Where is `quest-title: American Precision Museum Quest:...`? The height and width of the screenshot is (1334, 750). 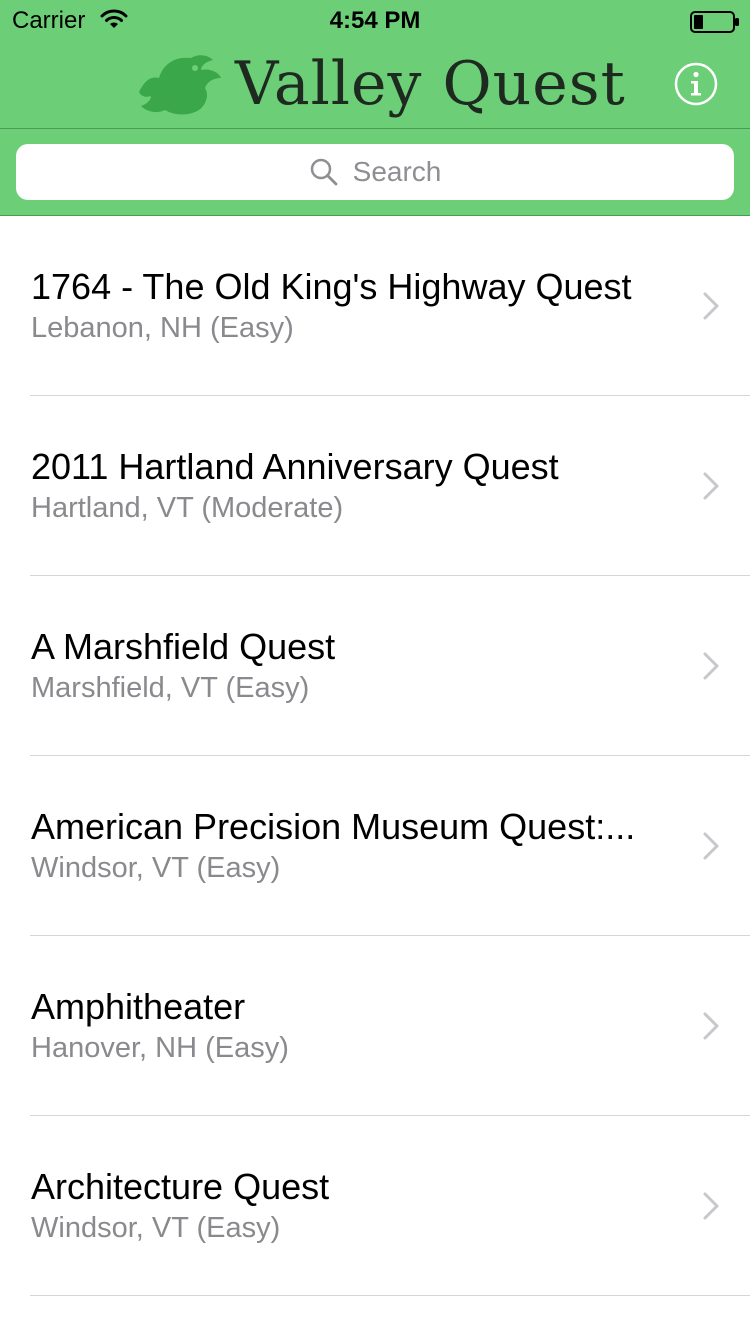 quest-title: American Precision Museum Quest:... is located at coordinates (333, 826).